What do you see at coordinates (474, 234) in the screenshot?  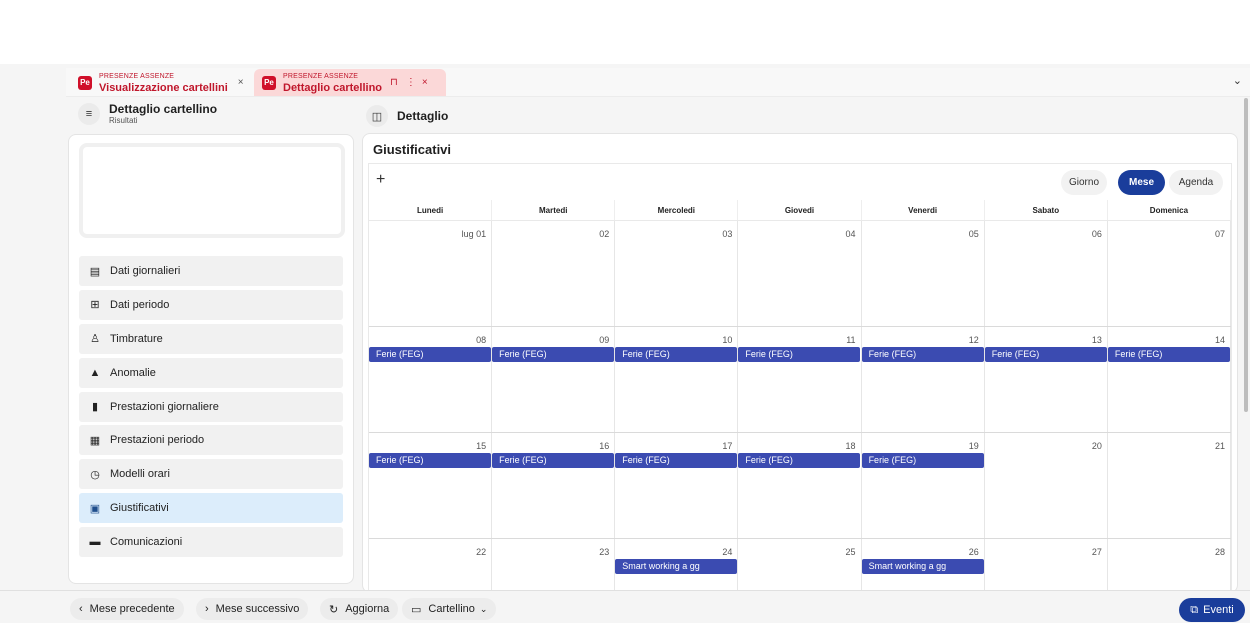 I see `day-number: lug 01` at bounding box center [474, 234].